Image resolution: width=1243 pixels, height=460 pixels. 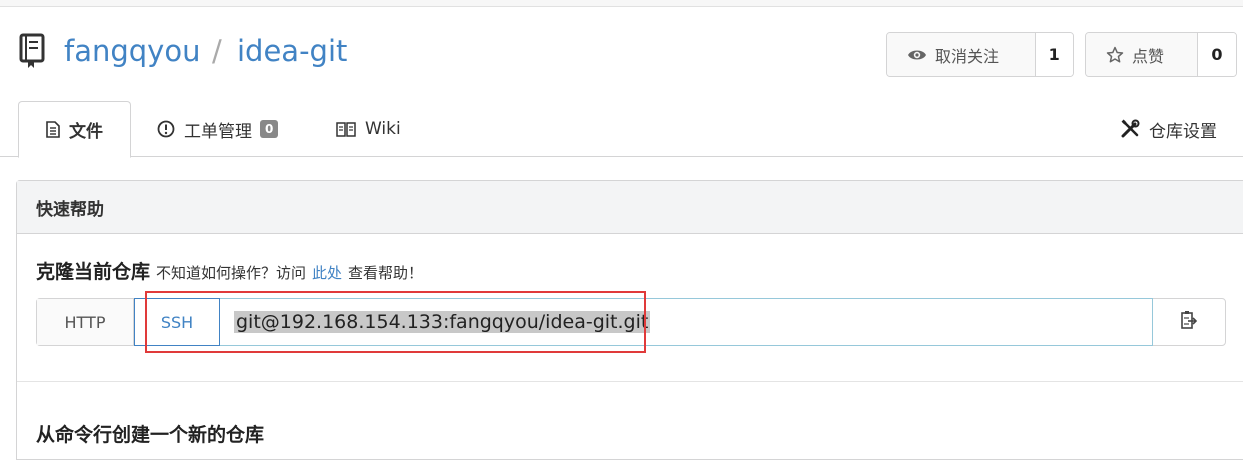 I want to click on star-outline-icon, so click(x=1115, y=55).